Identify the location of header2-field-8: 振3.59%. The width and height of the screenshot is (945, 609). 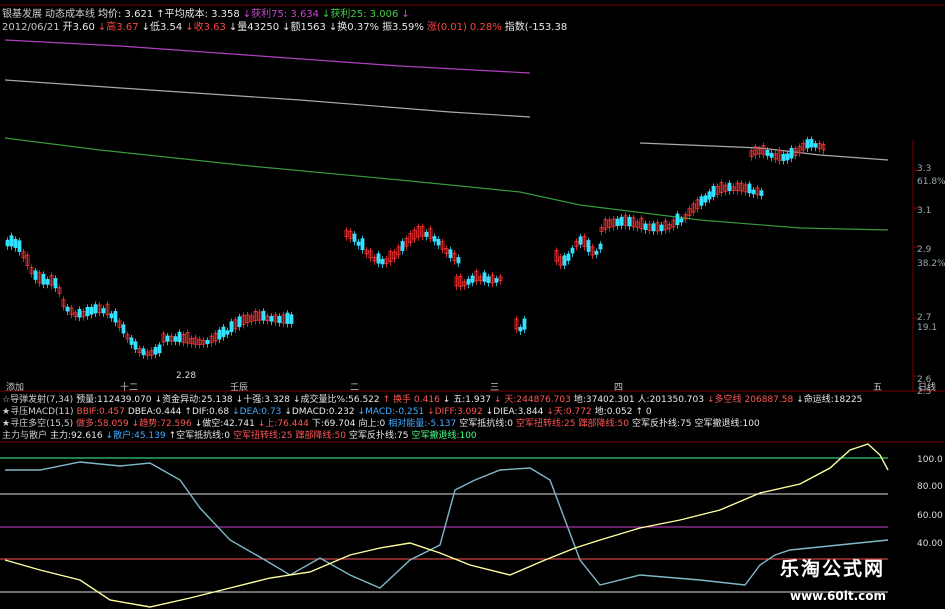
(403, 27).